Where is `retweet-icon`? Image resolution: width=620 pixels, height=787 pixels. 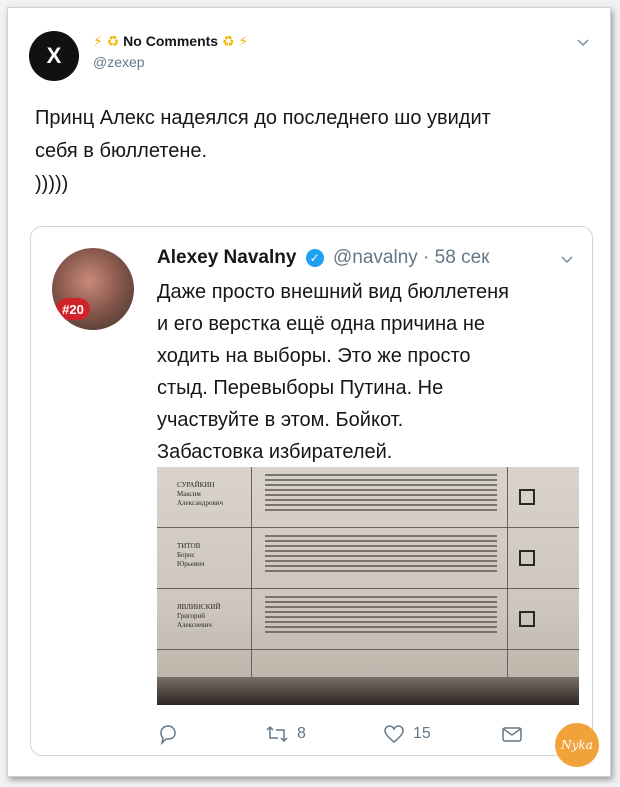 retweet-icon is located at coordinates (277, 734).